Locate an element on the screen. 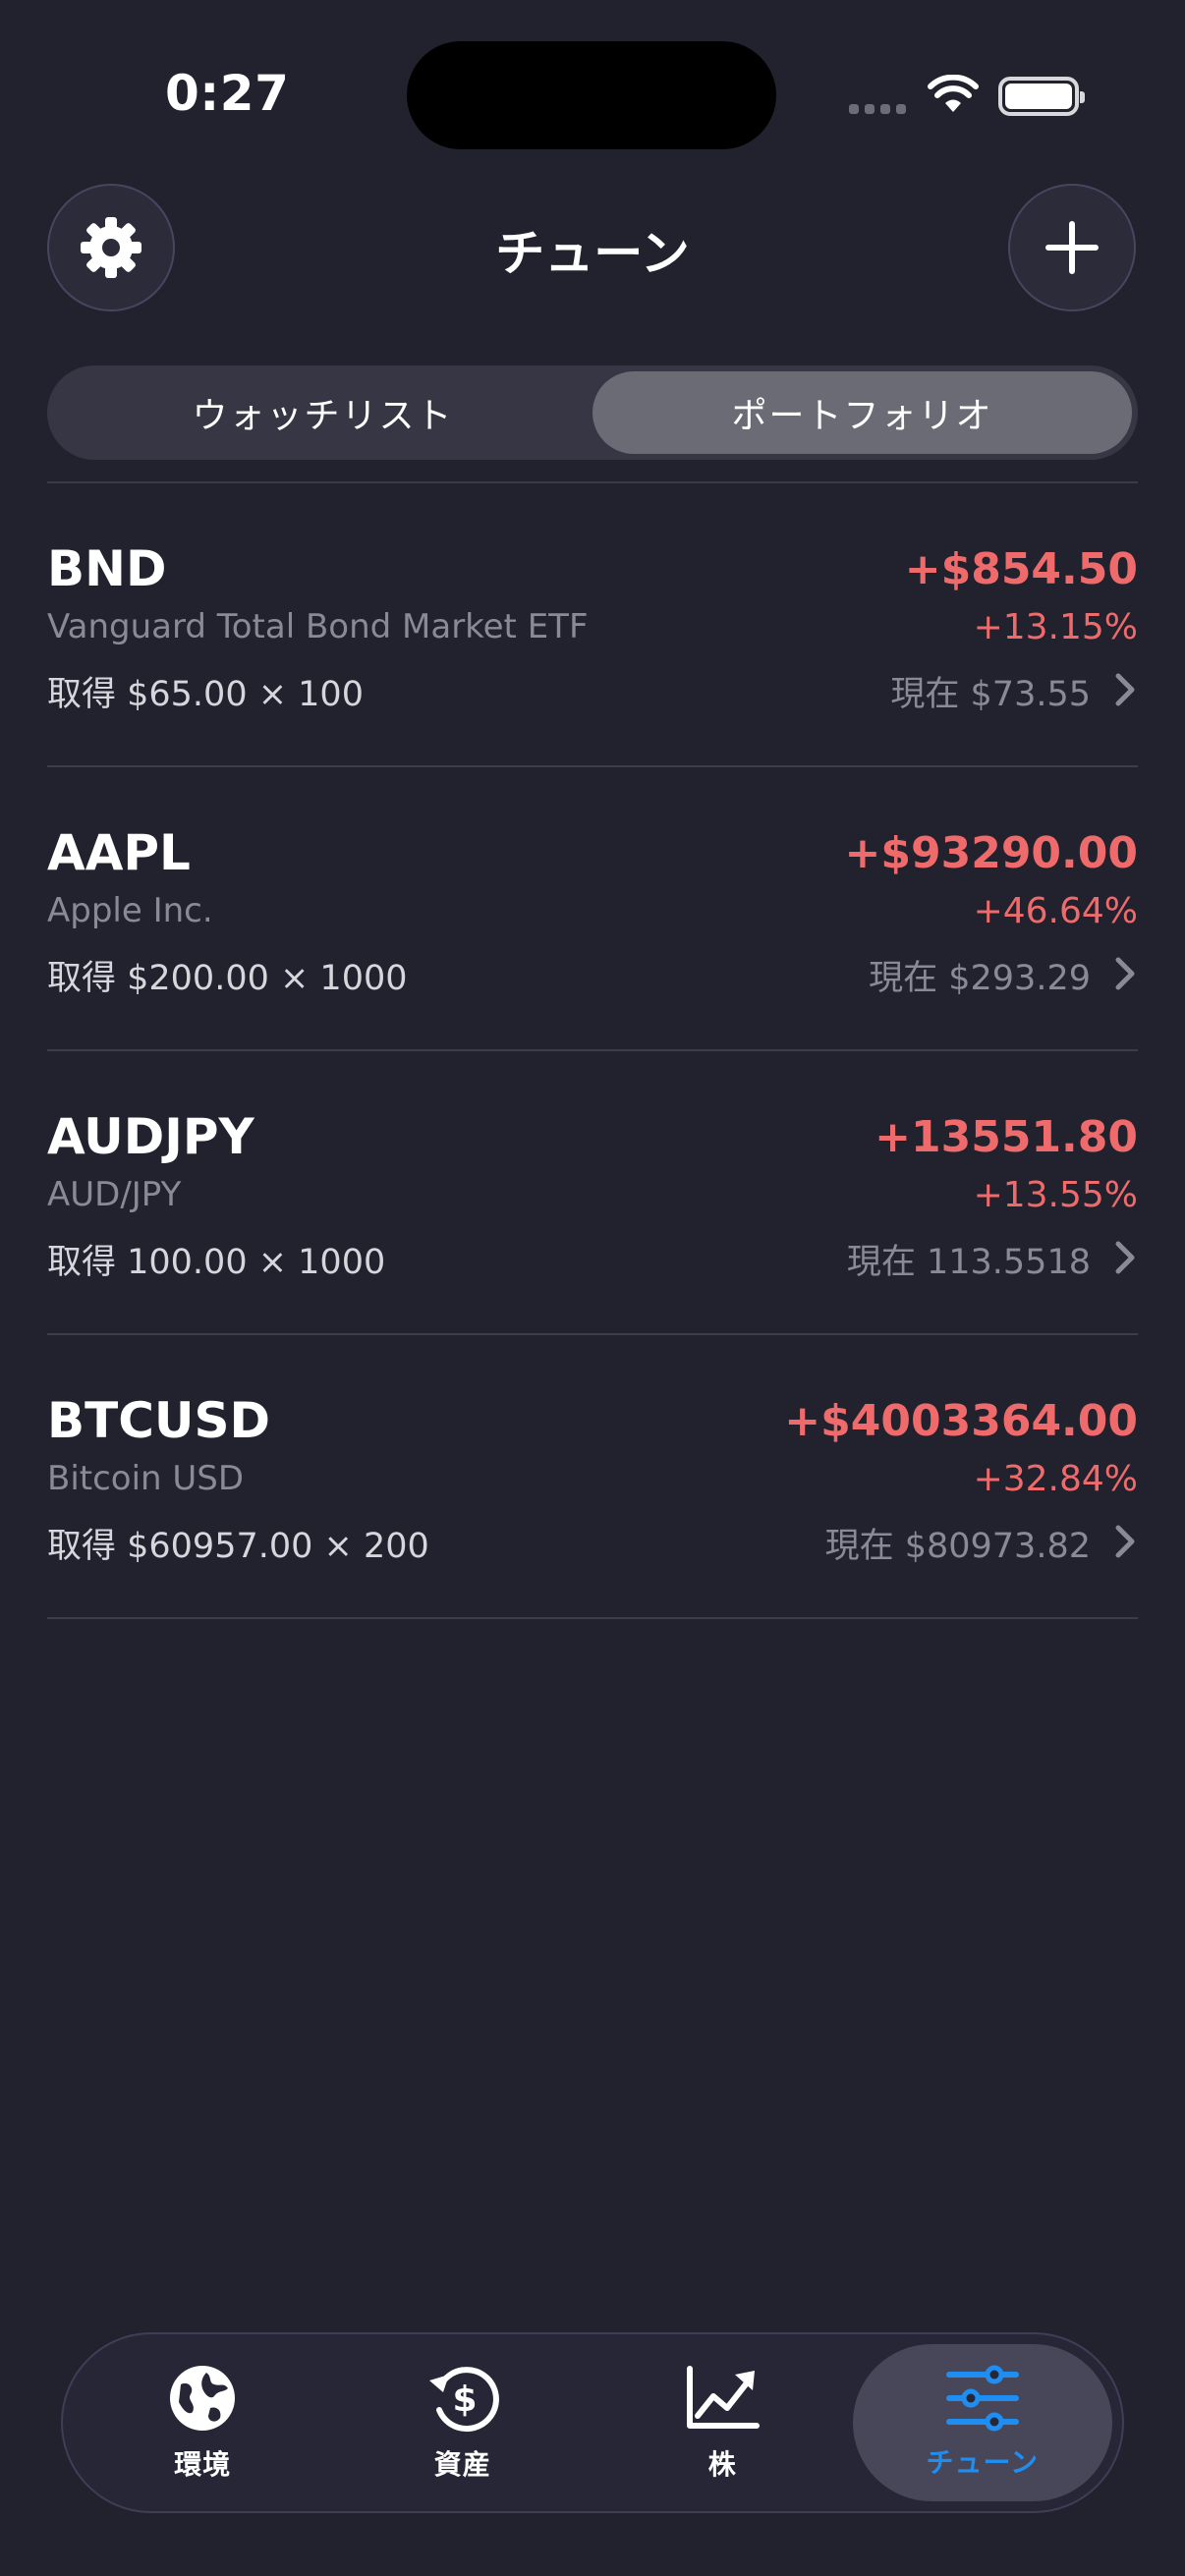  holding-pnl: +$93290.00 is located at coordinates (991, 853).